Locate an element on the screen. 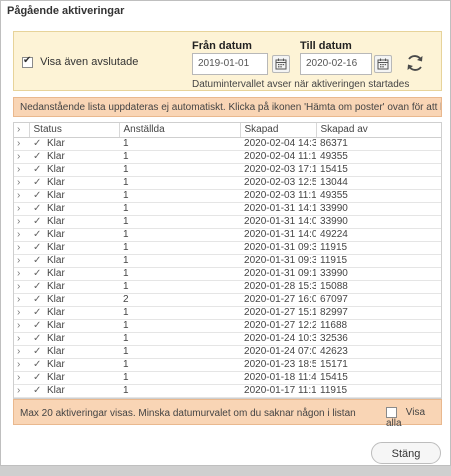 This screenshot has width=451, height=476. table-row: › ✓ Klar 2 2020-01-27 16:00 67097 is located at coordinates (227, 300).